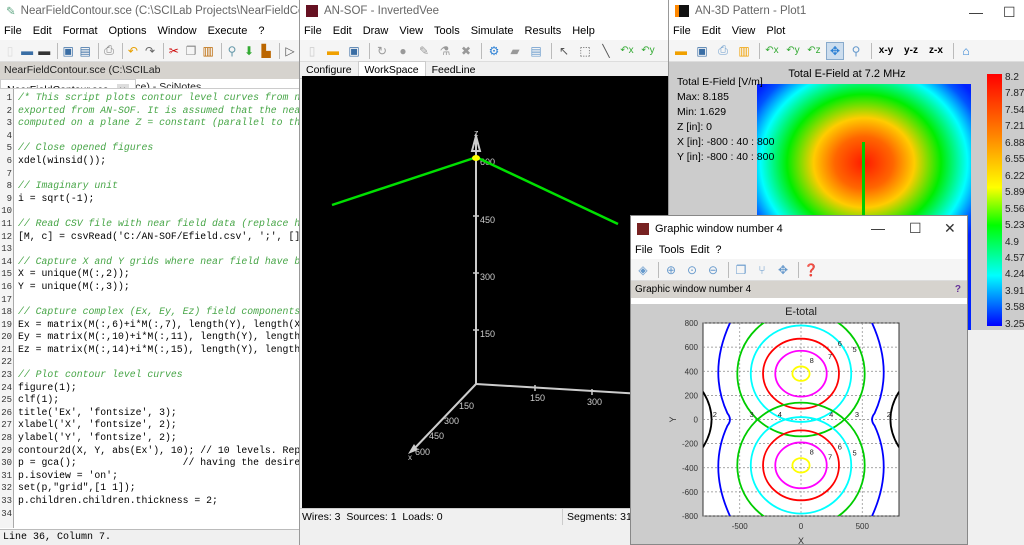  Describe the element at coordinates (775, 31) in the screenshot. I see `menu-plot: Plot` at that location.